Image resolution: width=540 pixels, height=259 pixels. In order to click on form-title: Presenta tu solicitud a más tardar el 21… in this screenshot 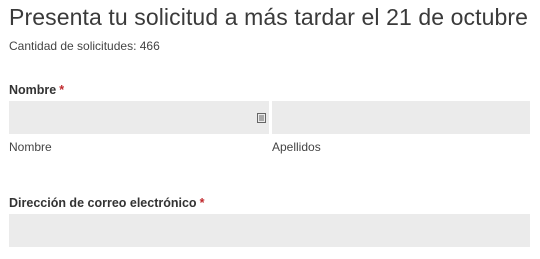, I will do `click(269, 17)`.